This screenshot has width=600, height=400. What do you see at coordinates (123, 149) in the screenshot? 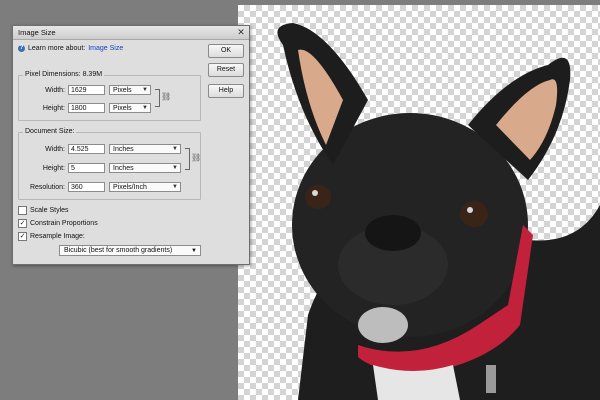
I see `doc-width-unit: Inches` at bounding box center [123, 149].